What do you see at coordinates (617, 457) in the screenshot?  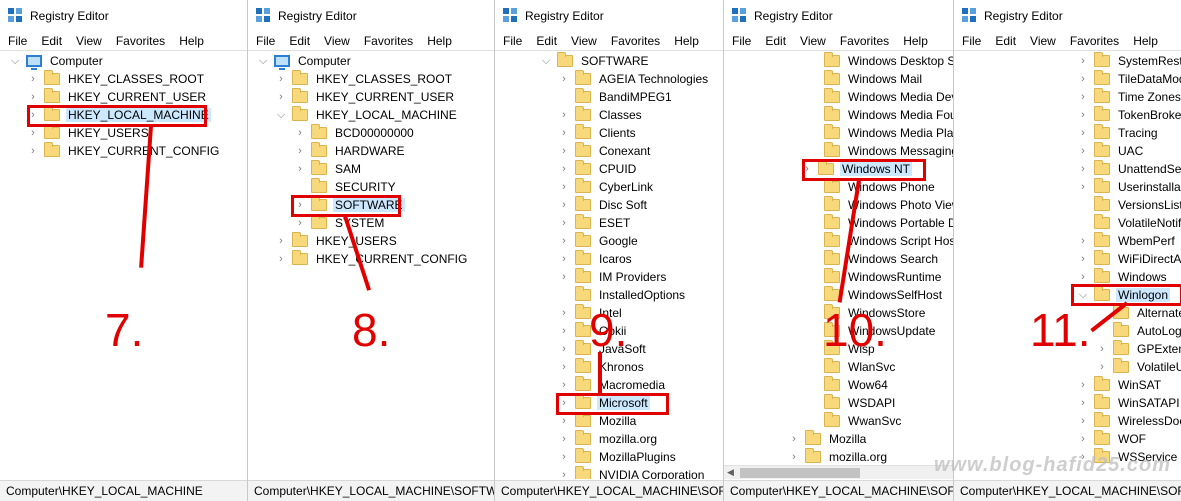 I see `tree-node: › MozillaPlugins` at bounding box center [617, 457].